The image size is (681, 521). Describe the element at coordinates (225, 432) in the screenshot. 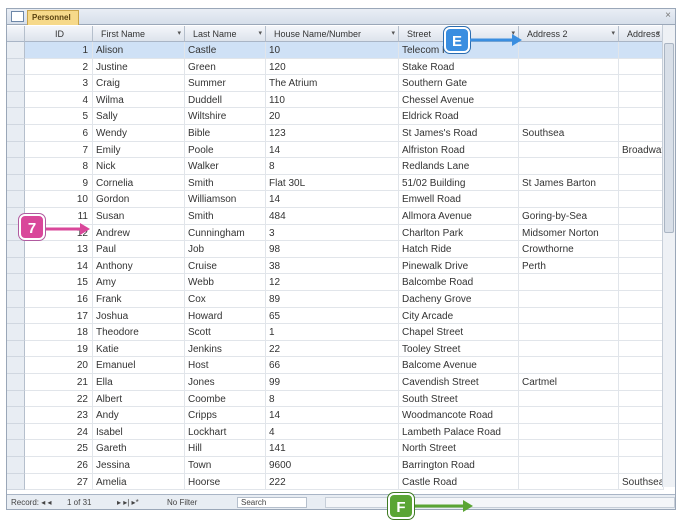

I see `cell-last-name: Lockhart` at that location.